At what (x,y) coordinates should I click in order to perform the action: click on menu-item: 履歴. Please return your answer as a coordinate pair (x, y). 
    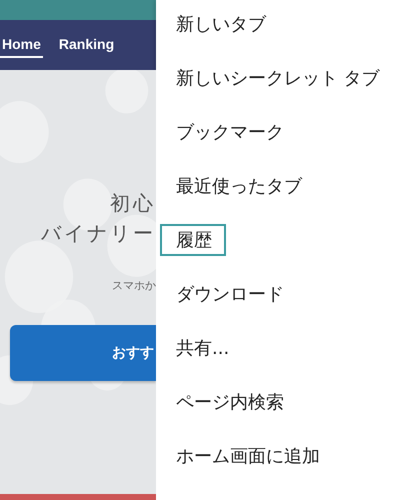
    Looking at the image, I should click on (193, 240).